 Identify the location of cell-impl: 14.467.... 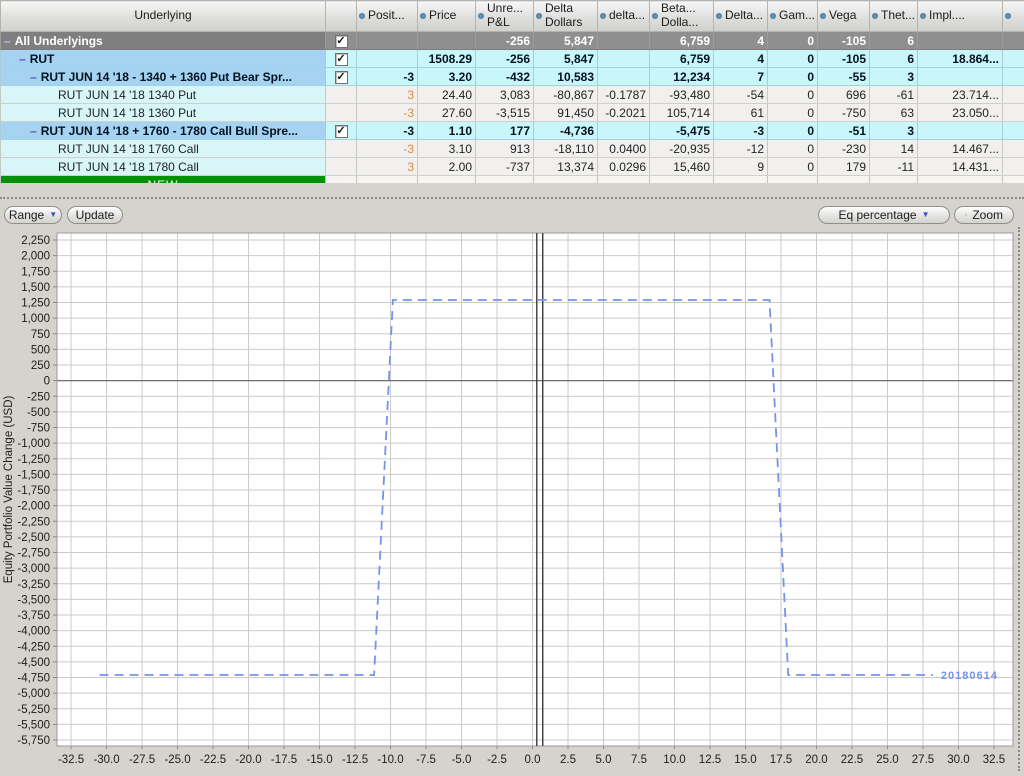
(960, 149).